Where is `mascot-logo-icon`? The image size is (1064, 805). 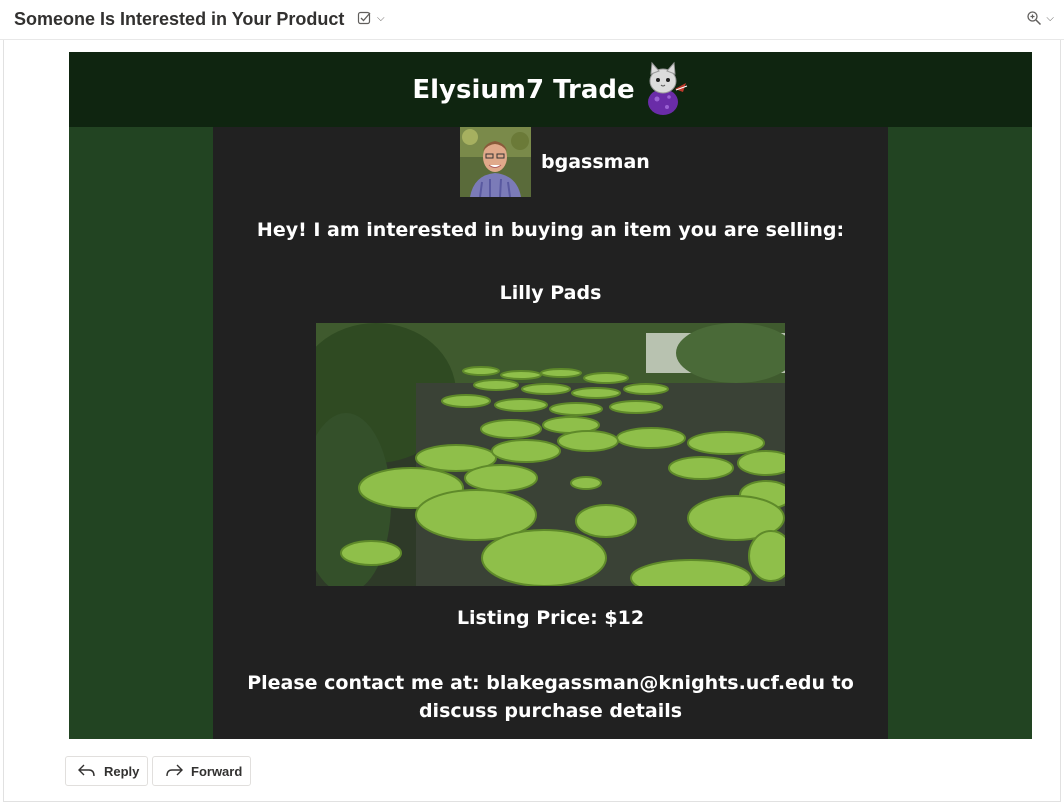
mascot-logo-icon is located at coordinates (667, 88).